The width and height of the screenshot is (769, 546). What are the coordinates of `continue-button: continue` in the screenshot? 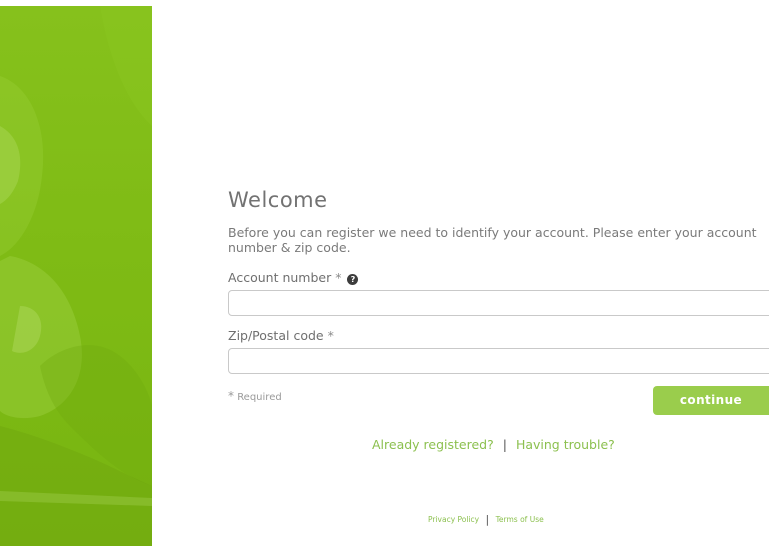 It's located at (711, 400).